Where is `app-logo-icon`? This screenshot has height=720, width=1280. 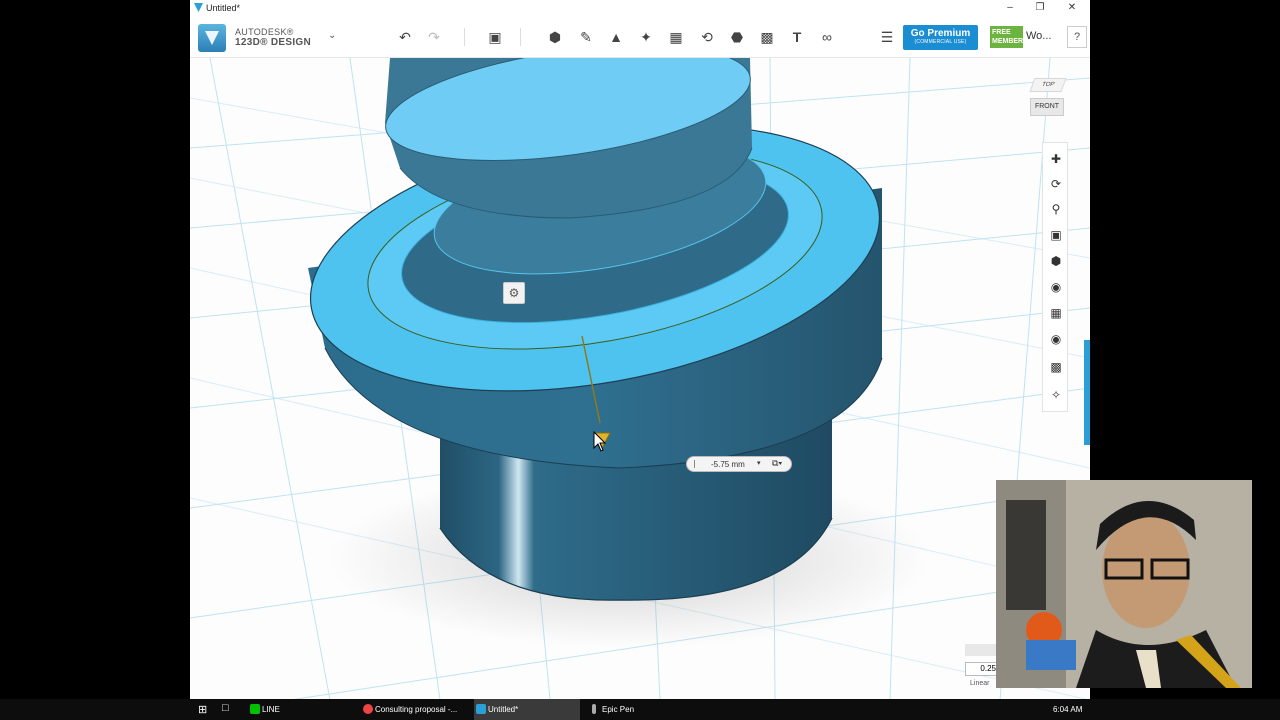
app-logo-icon is located at coordinates (198, 7).